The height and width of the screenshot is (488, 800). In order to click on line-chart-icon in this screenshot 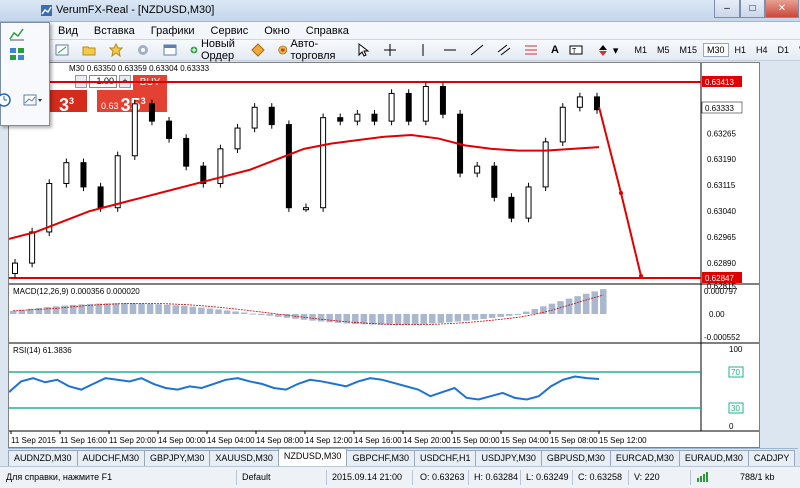, I will do `click(17, 34)`.